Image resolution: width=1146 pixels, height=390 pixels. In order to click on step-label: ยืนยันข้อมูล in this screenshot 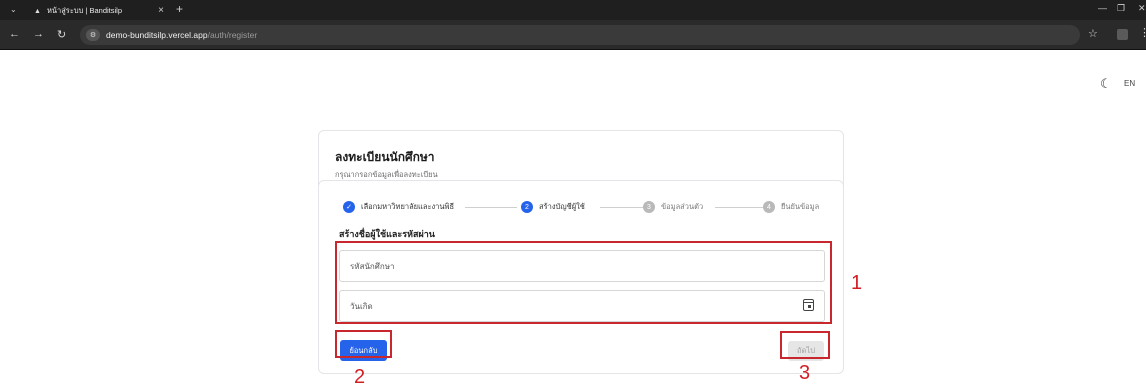, I will do `click(800, 206)`.